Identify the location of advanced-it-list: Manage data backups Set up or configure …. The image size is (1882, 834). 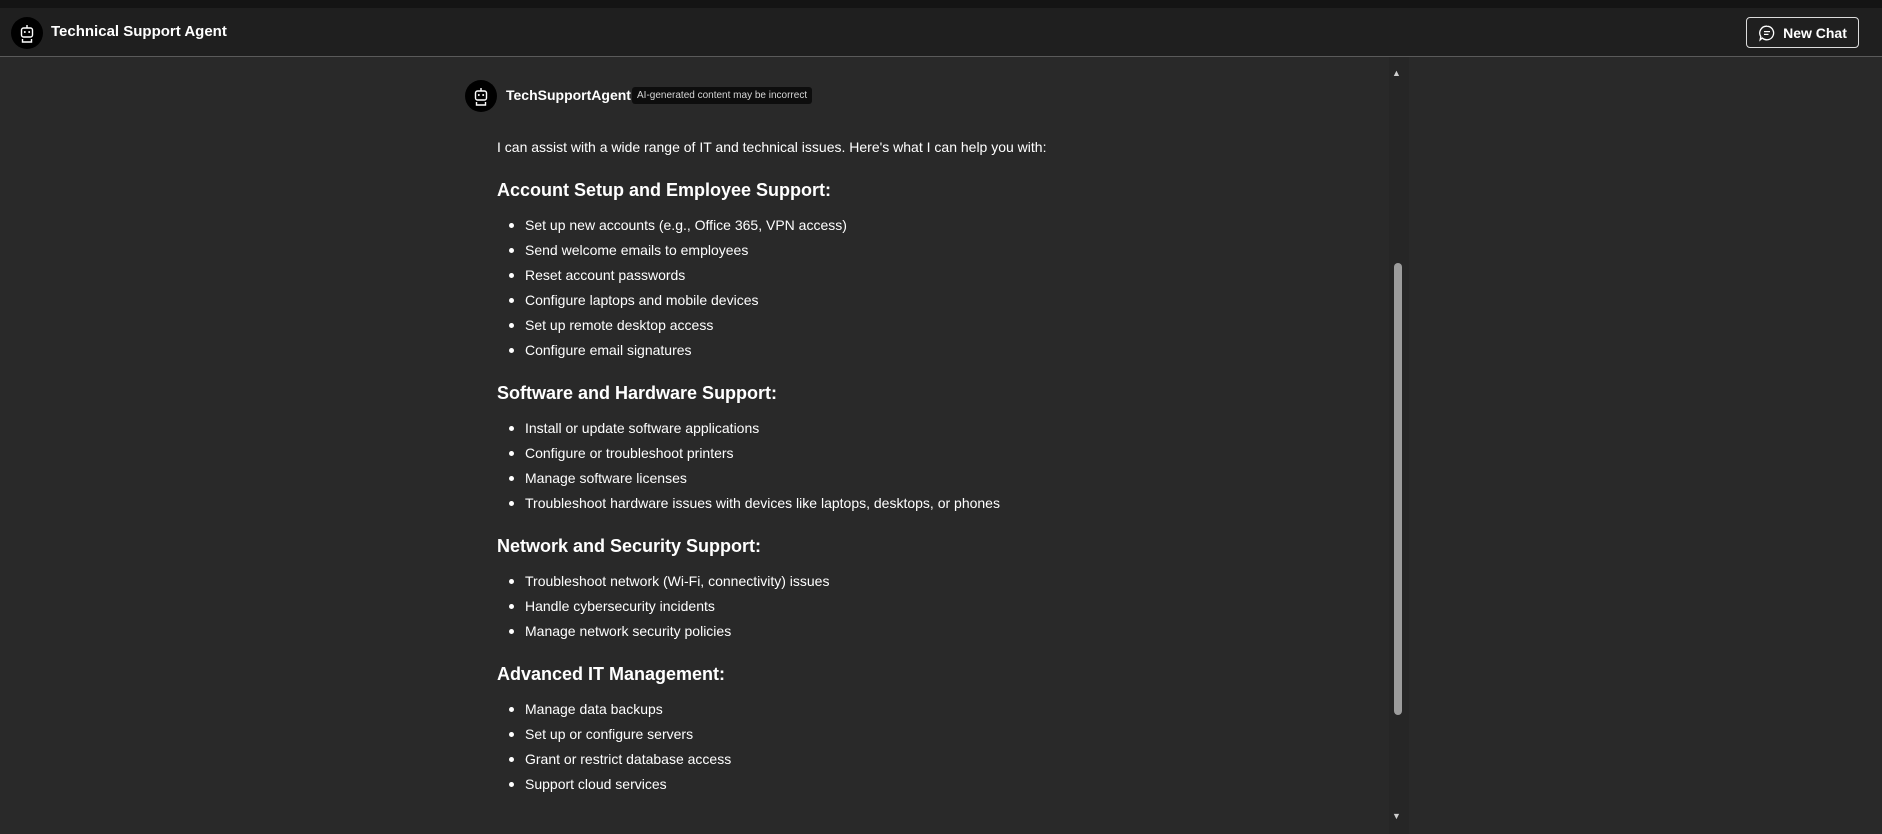
(937, 746).